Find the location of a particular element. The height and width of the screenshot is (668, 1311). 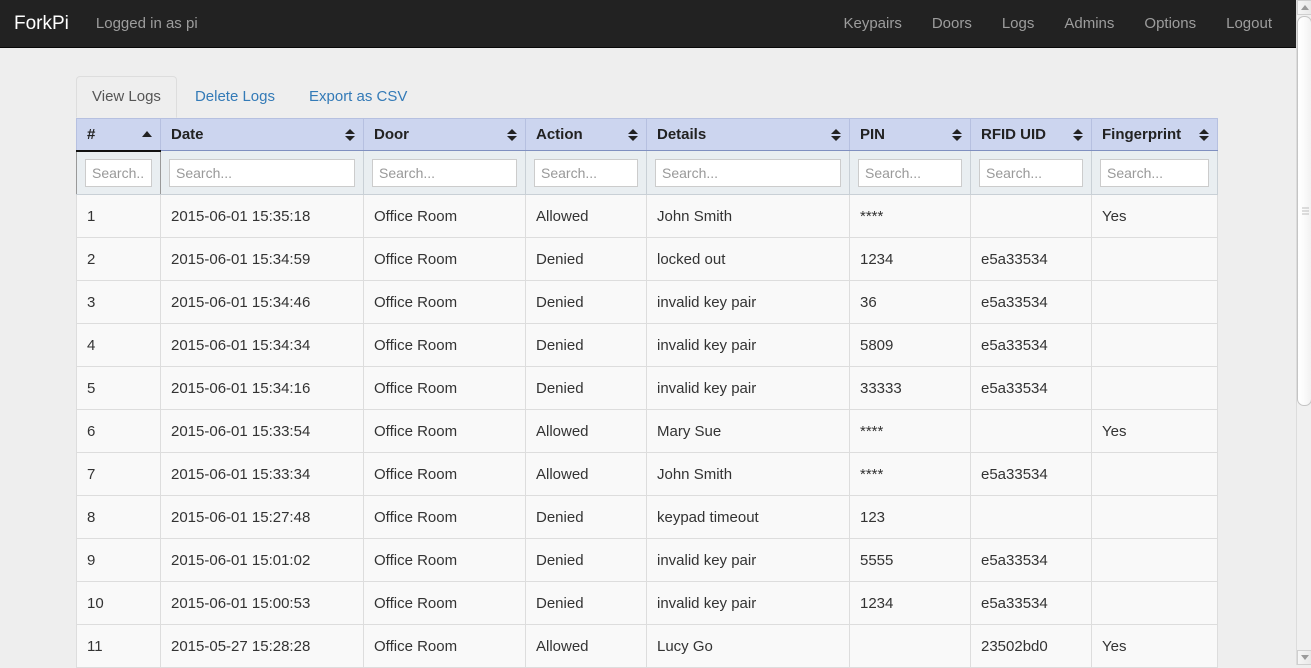

tab-export-as-csv: Export as CSV is located at coordinates (358, 97).